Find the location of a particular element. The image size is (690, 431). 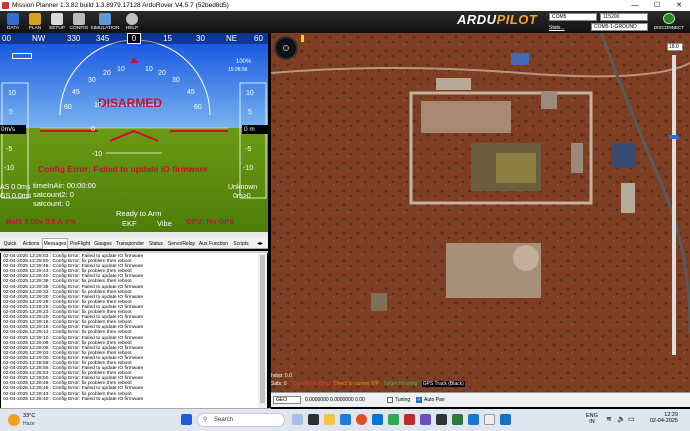

app-icon-blue is located at coordinates (473, 419).